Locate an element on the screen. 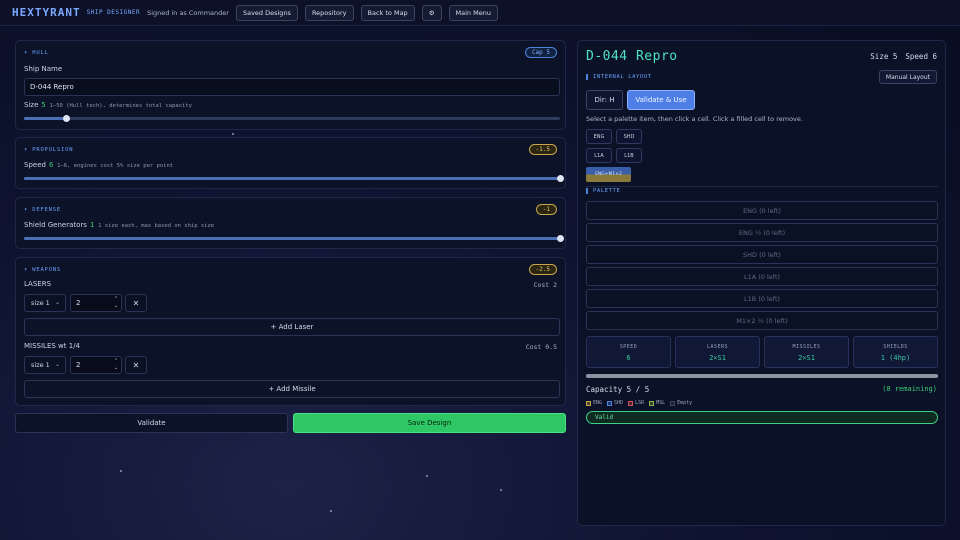 The height and width of the screenshot is (540, 960). speed-value: 6 is located at coordinates (51, 165).